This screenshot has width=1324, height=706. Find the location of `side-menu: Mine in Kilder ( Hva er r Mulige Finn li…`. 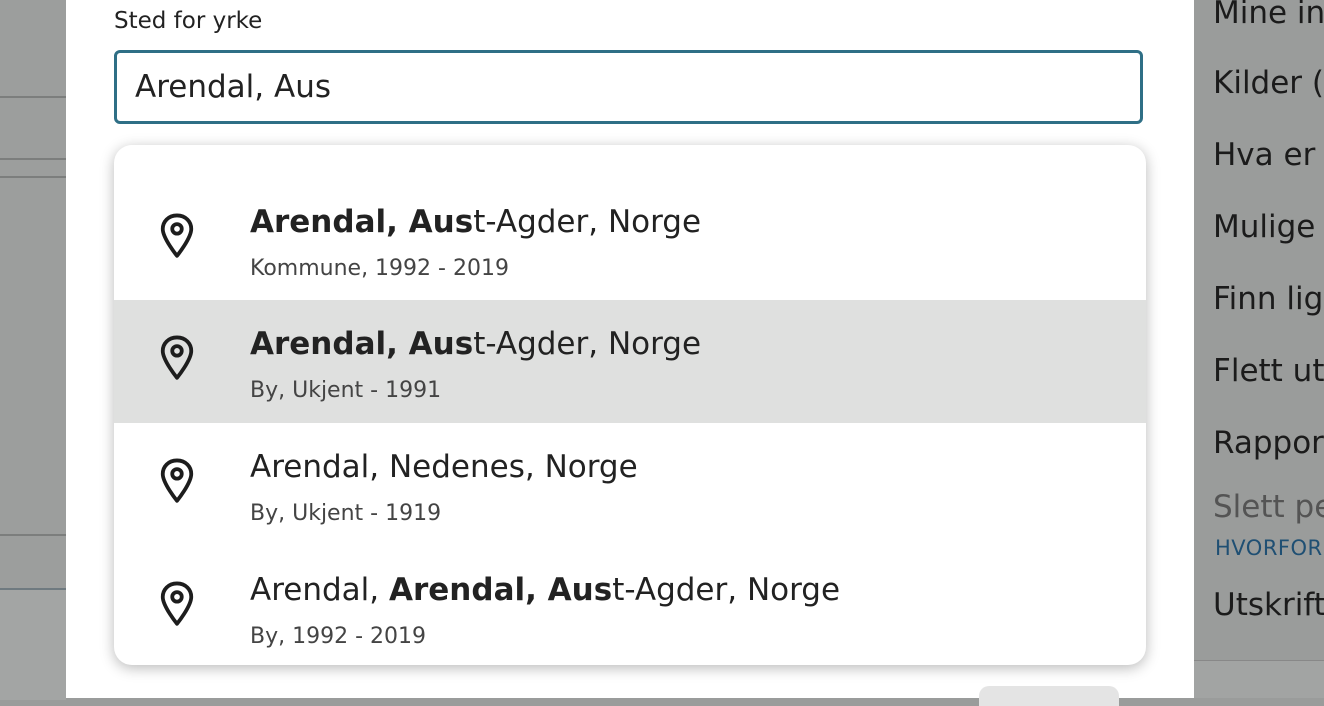

side-menu: Mine in Kilder ( Hva er r Mulige Finn li… is located at coordinates (1259, 349).